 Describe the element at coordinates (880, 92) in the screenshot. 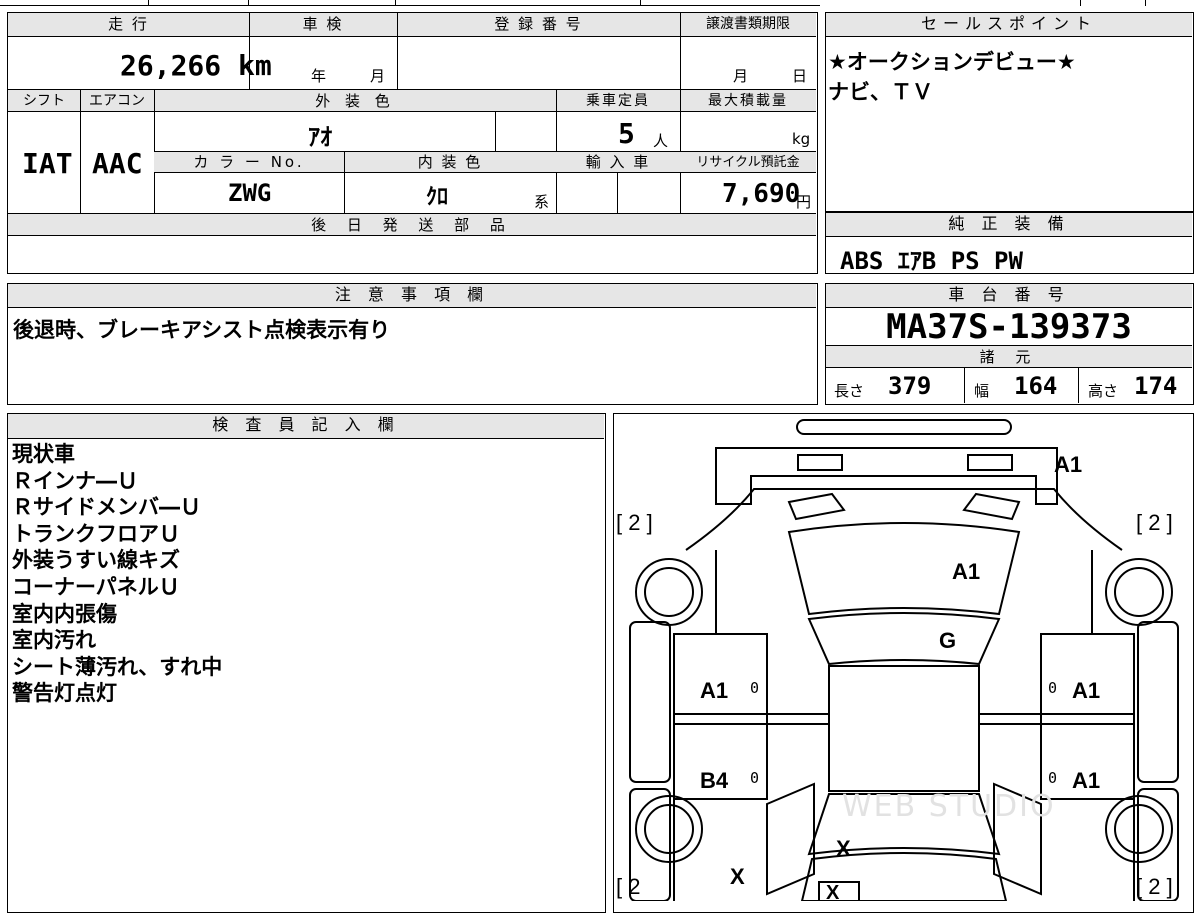

I see `sales-point-item: ナビ、ＴＶ` at that location.